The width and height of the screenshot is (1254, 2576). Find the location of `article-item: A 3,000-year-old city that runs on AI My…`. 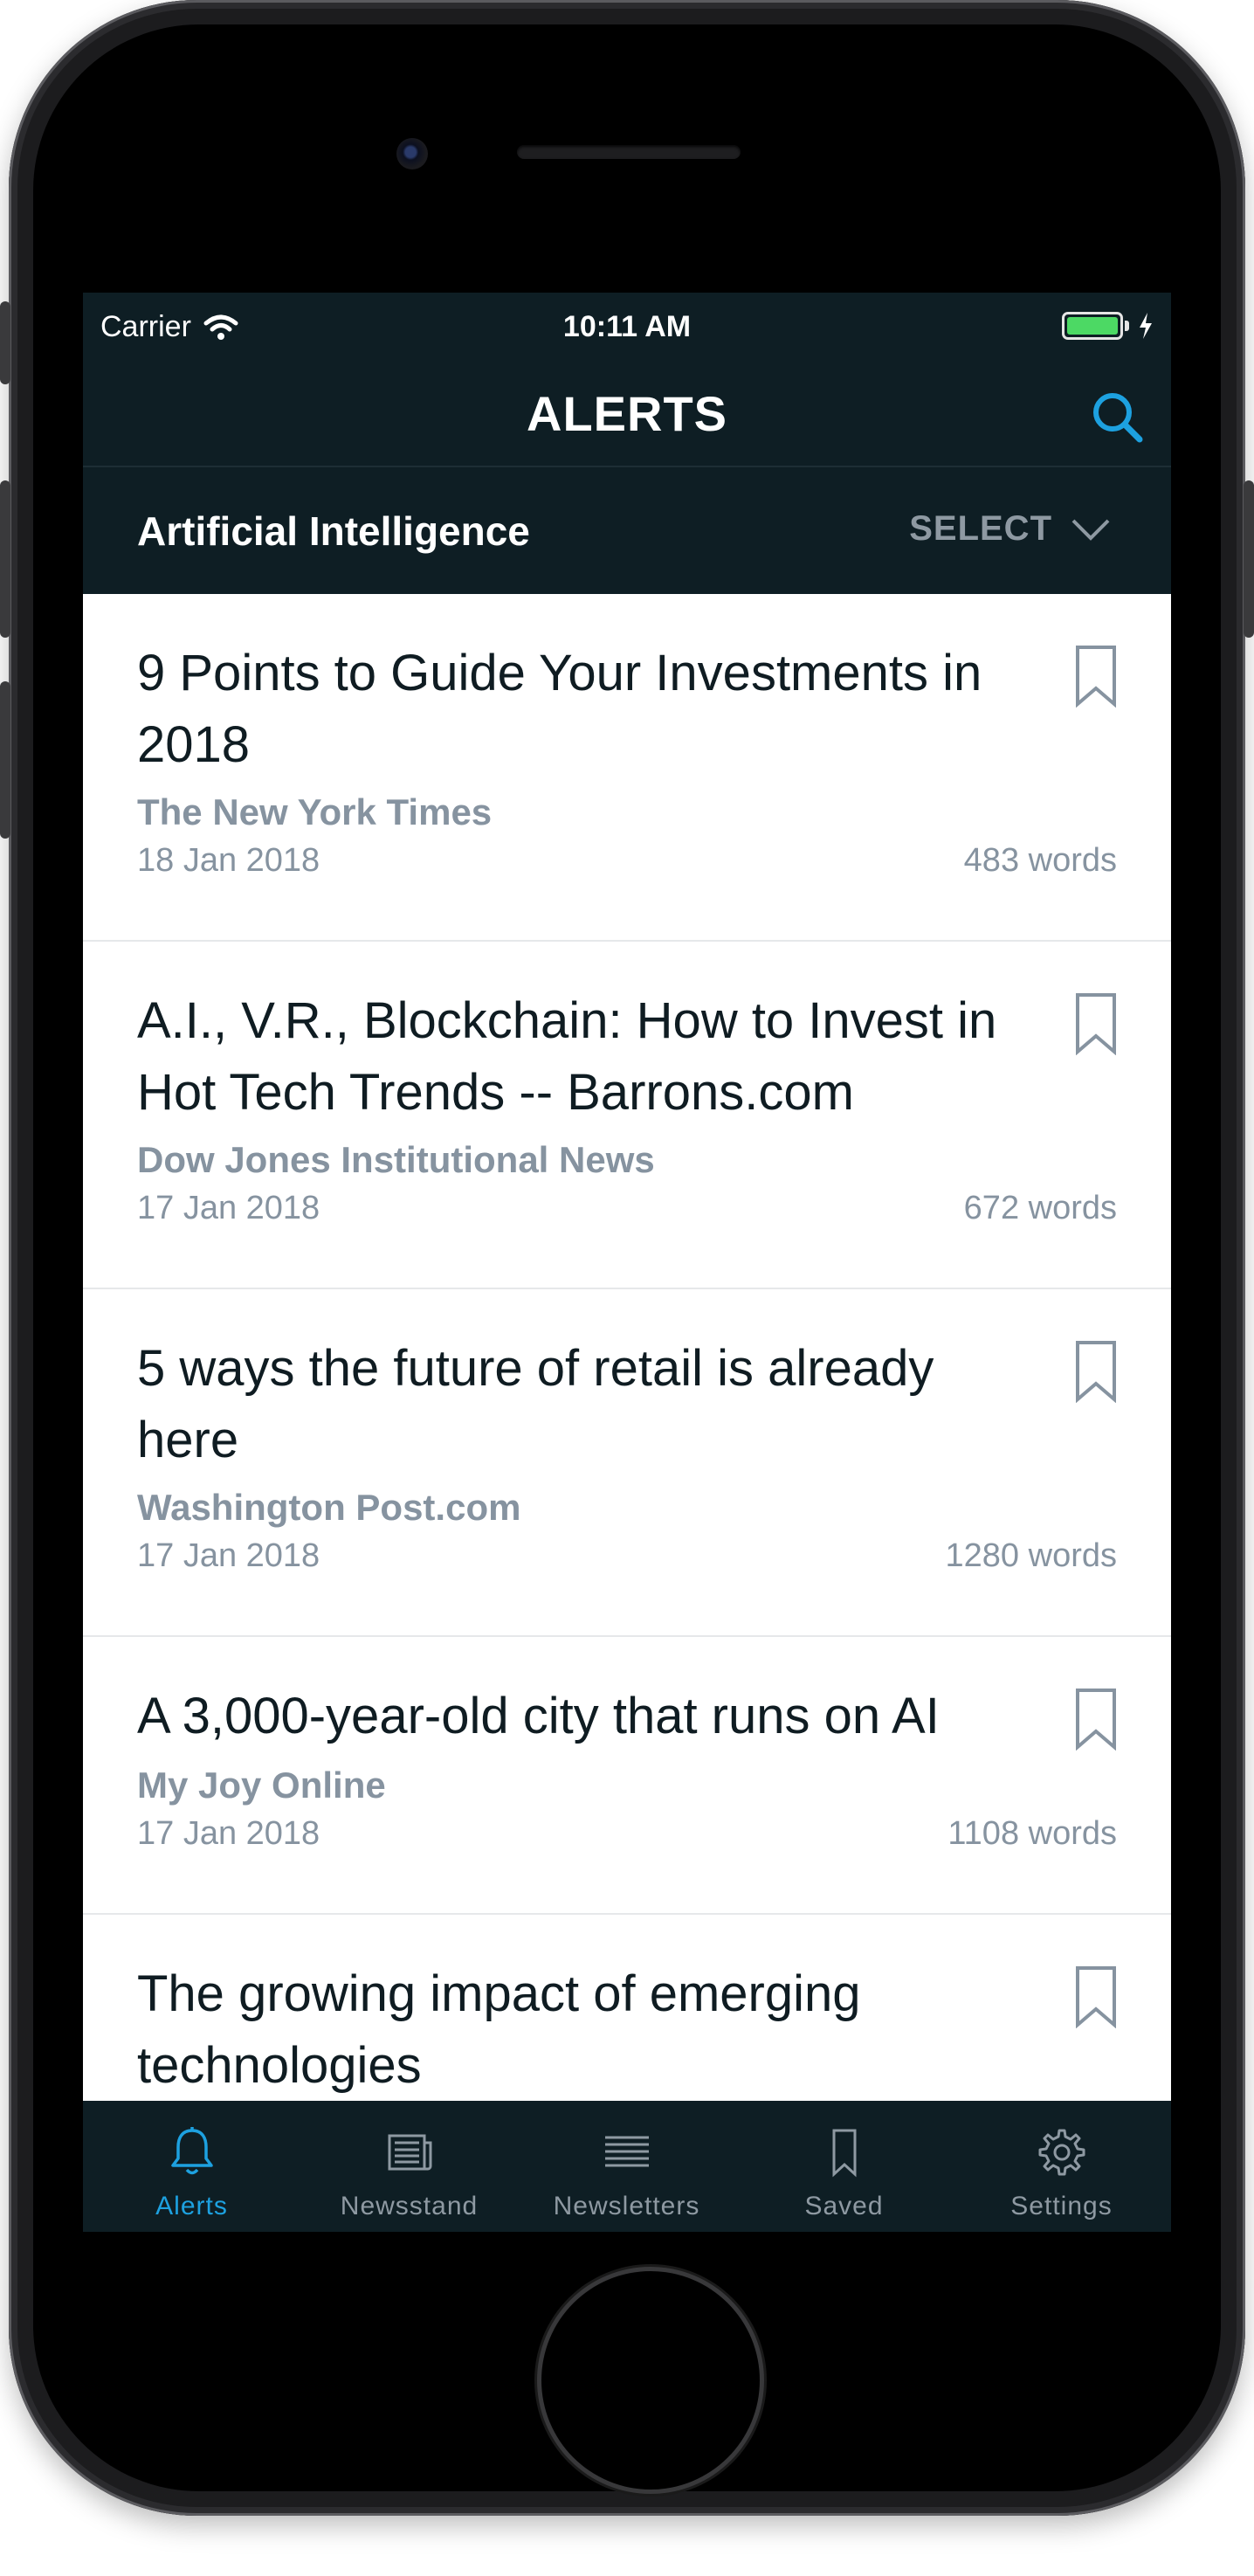

article-item: A 3,000-year-old city that runs on AI My… is located at coordinates (627, 1776).